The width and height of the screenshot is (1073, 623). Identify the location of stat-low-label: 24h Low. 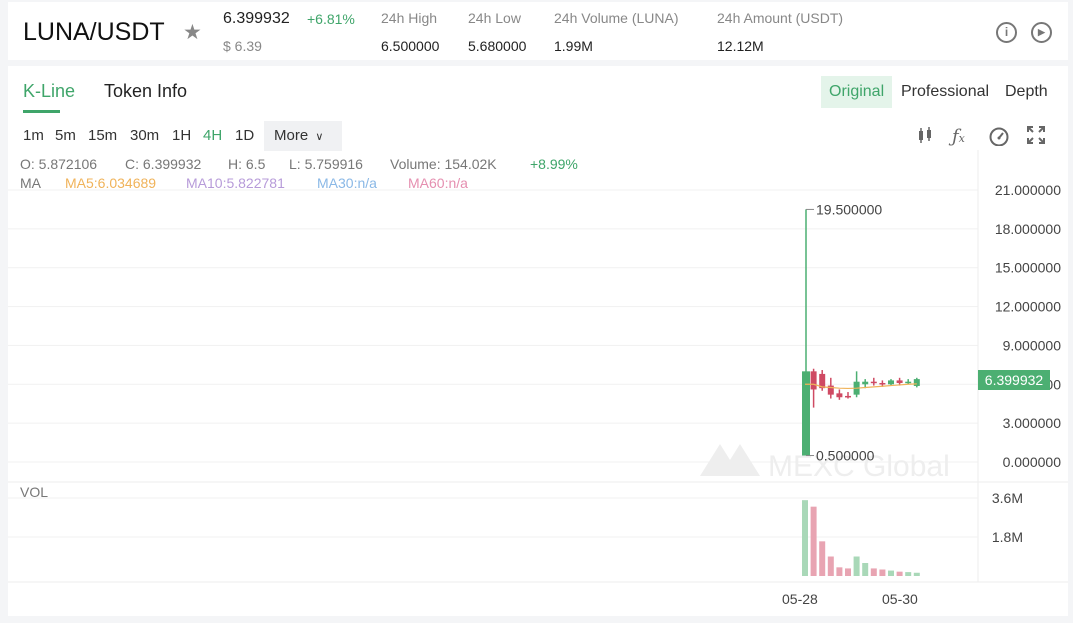
(494, 18).